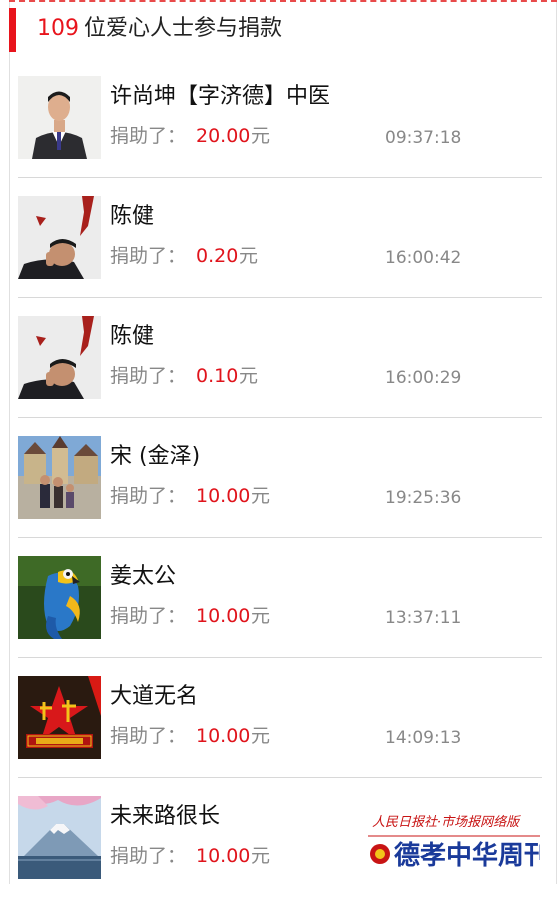  What do you see at coordinates (12, 30) in the screenshot?
I see `header-accent-bar` at bounding box center [12, 30].